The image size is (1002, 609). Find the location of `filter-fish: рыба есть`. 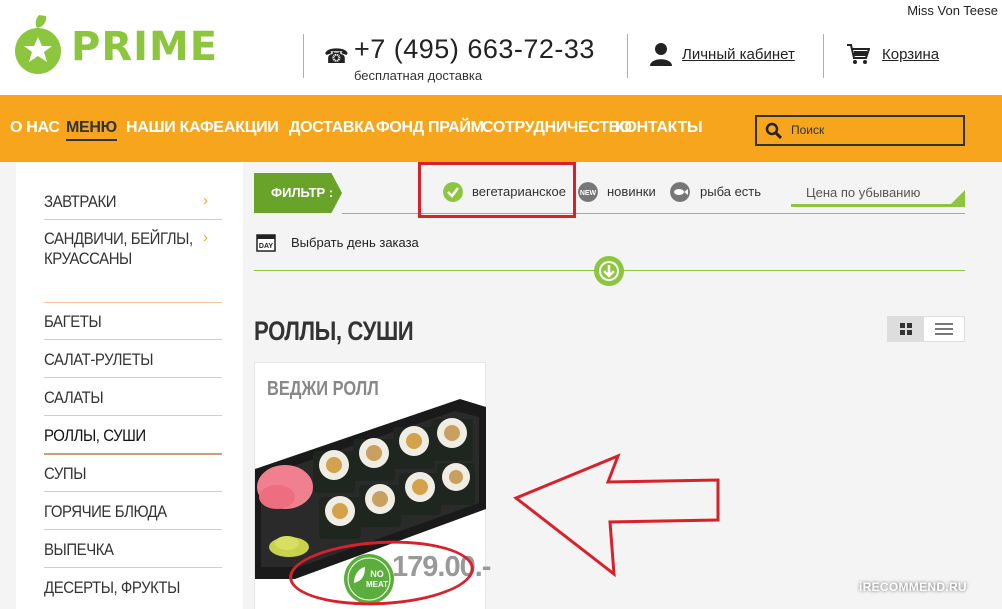

filter-fish: рыба есть is located at coordinates (730, 191).